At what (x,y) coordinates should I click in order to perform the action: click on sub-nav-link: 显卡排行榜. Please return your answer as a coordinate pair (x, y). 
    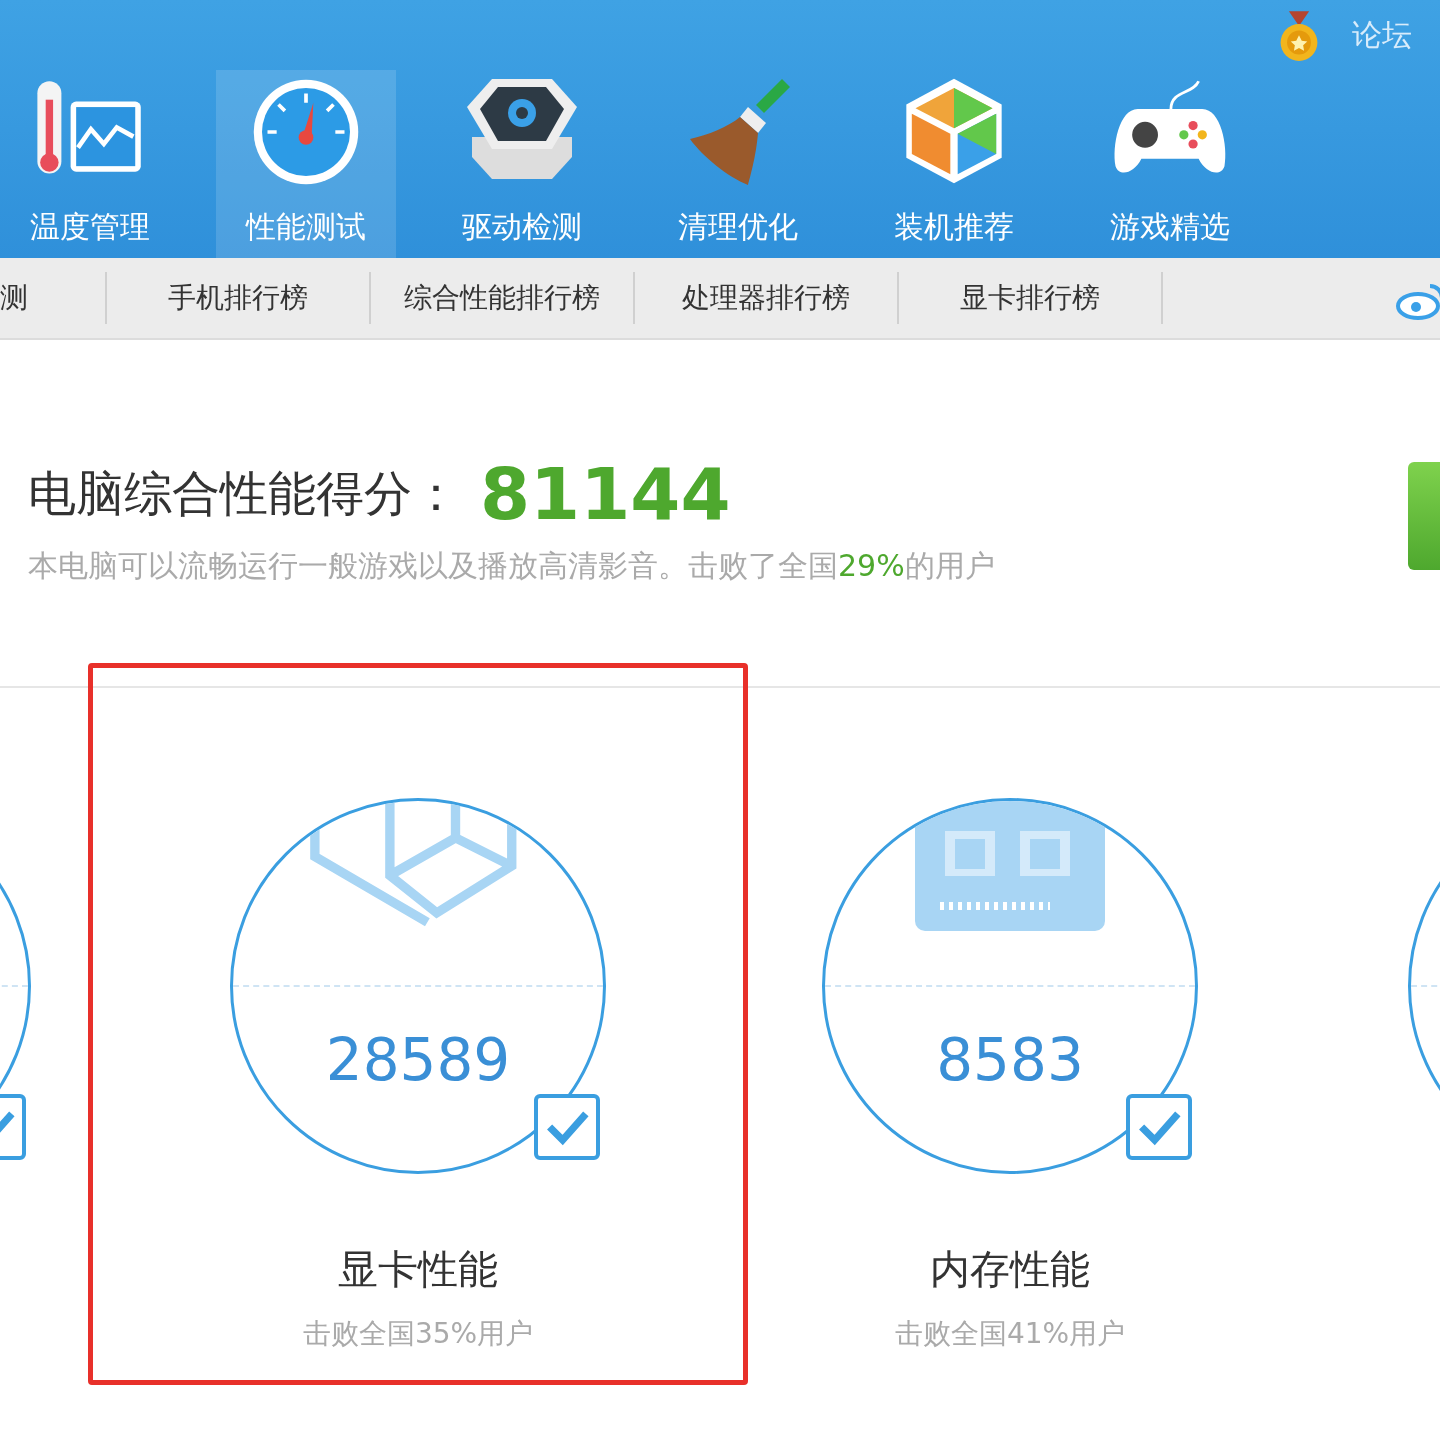
    Looking at the image, I should click on (1031, 298).